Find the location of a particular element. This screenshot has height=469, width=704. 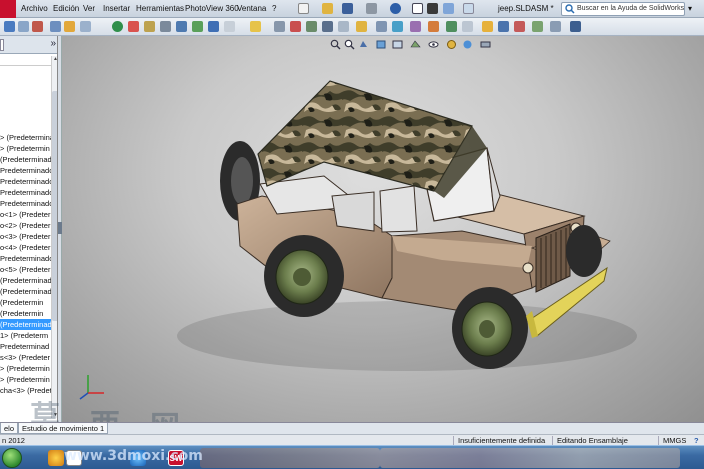

tree-item: s<3> (Predeter is located at coordinates (28, 357).